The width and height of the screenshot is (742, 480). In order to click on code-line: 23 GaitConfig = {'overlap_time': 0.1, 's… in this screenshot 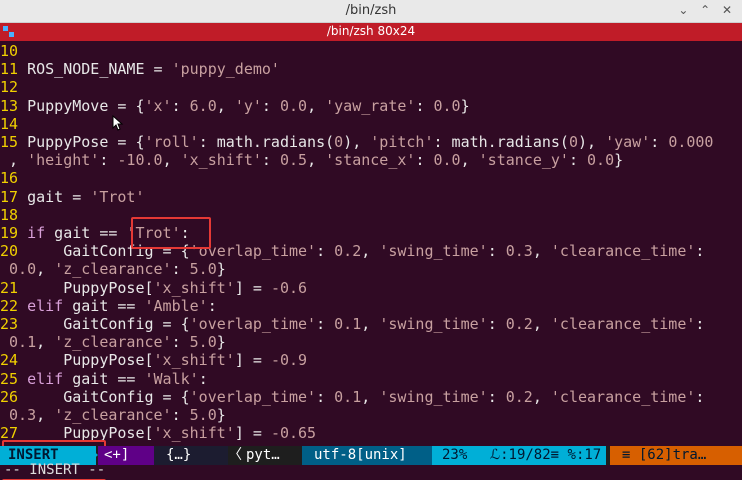, I will do `click(352, 324)`.